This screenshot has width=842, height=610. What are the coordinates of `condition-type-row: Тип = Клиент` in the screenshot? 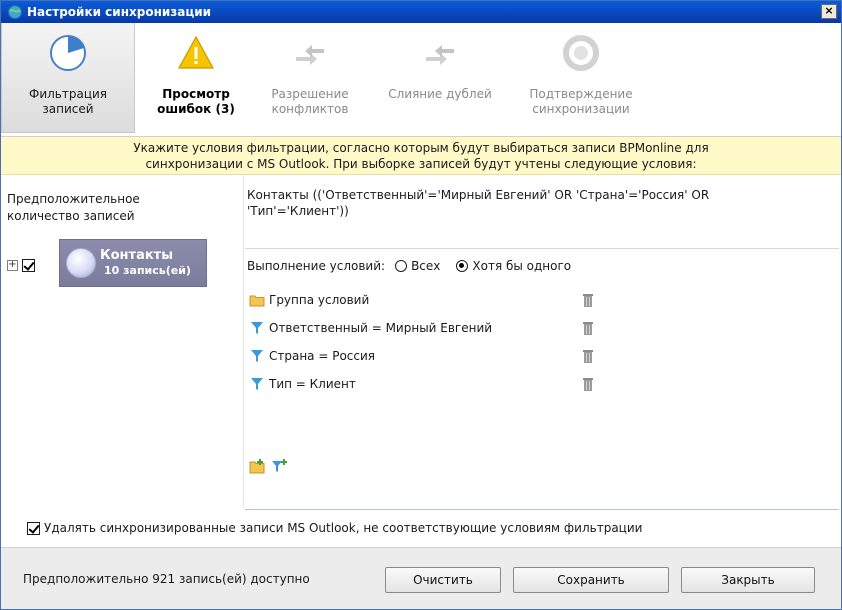 It's located at (302, 384).